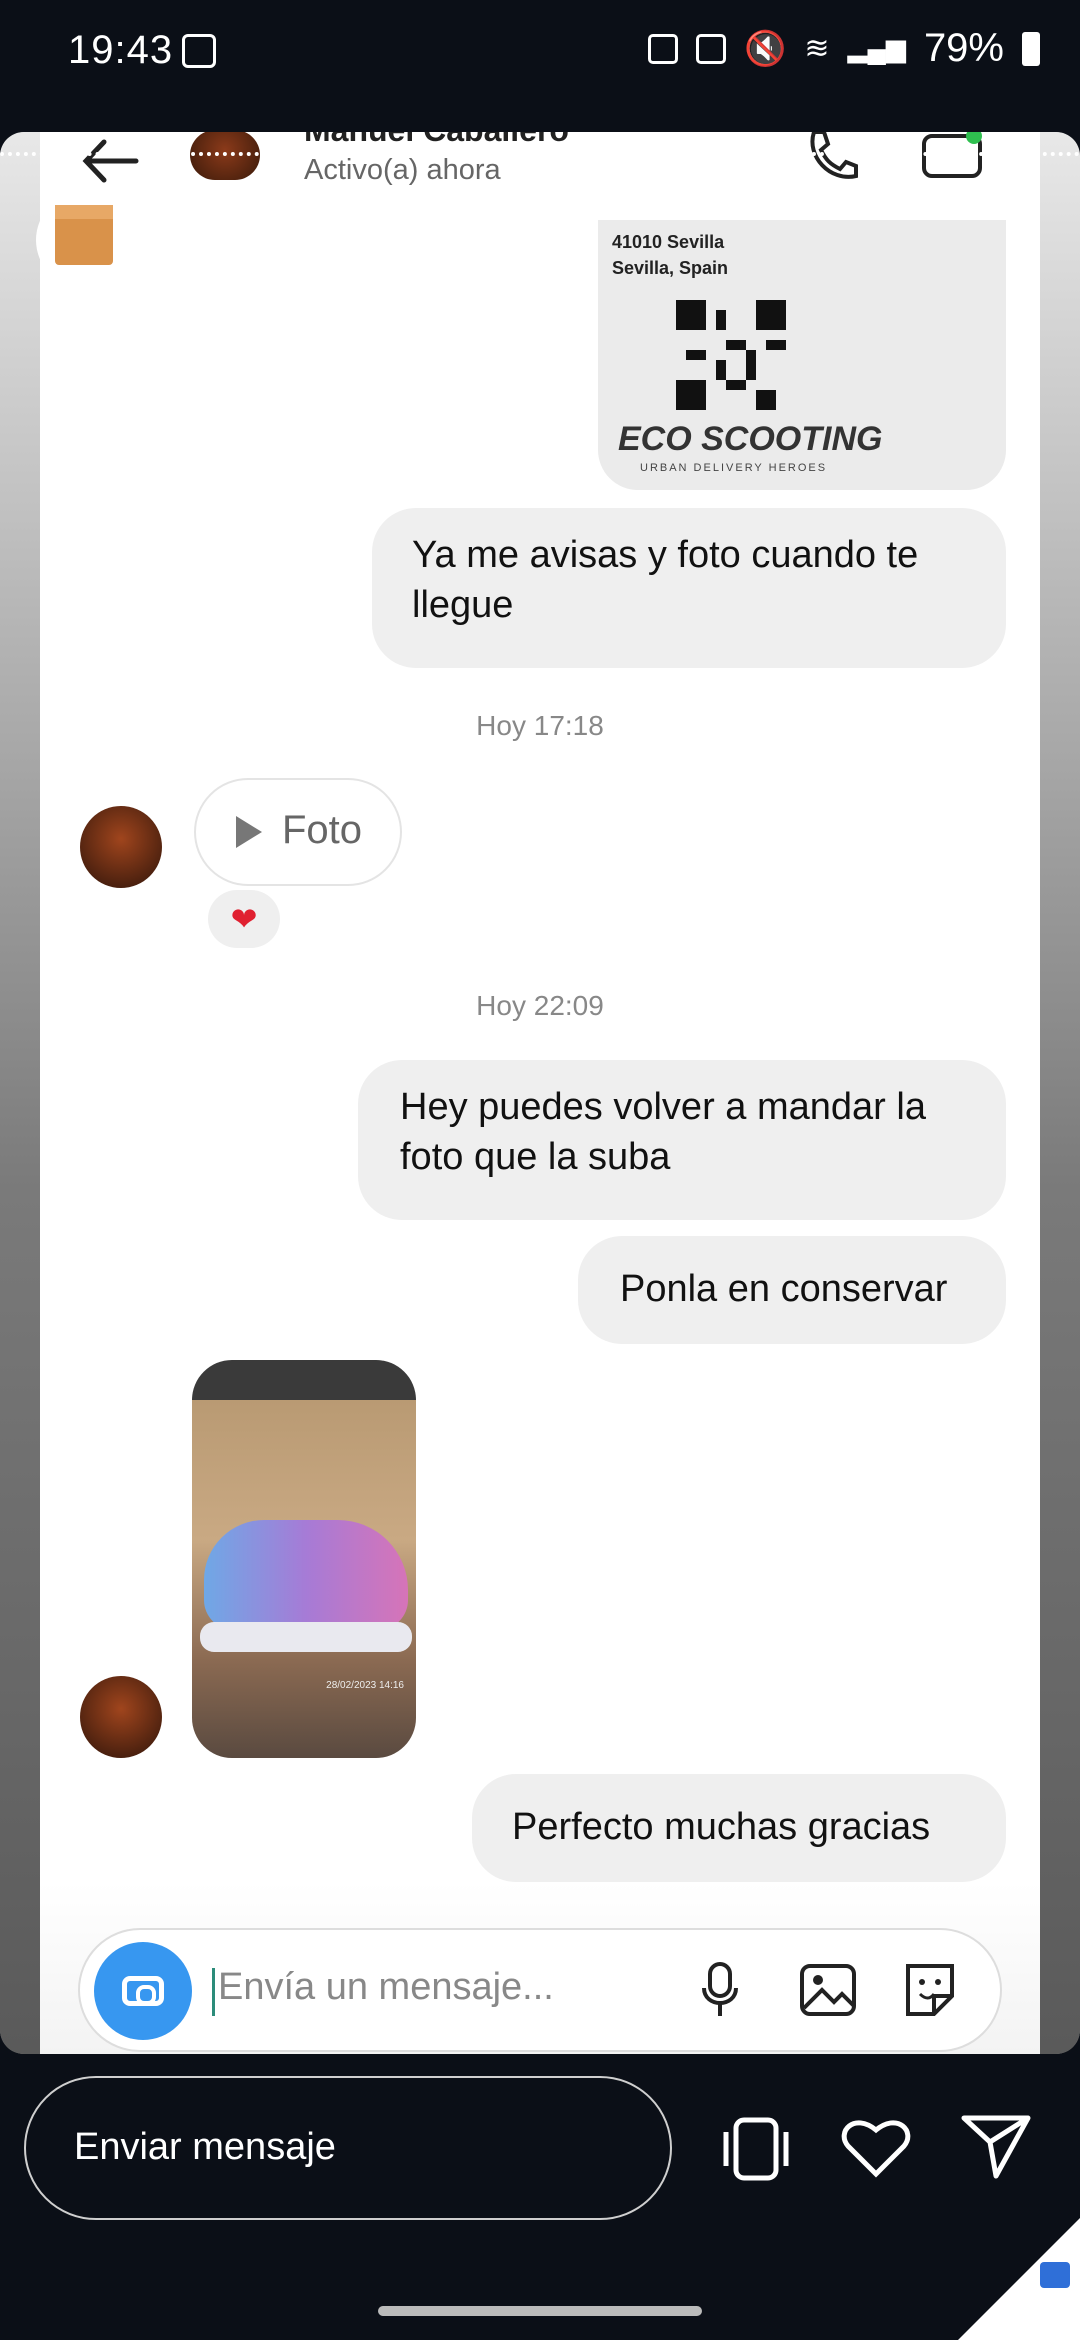 The image size is (1080, 2340). Describe the element at coordinates (828, 1990) in the screenshot. I see `gallery-icon` at that location.